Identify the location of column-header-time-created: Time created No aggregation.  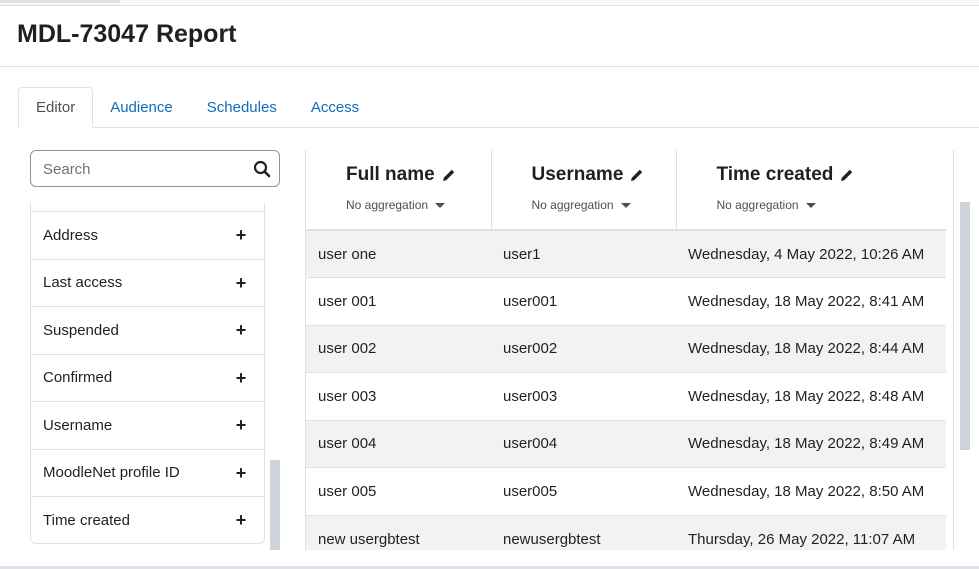
(811, 190).